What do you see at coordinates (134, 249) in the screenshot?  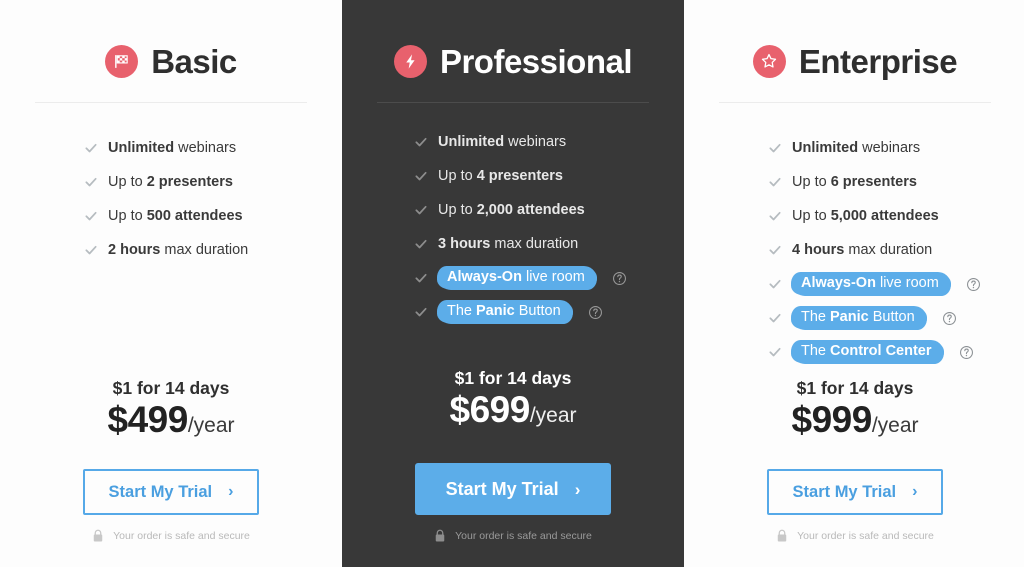 I see `feature-emphasis: 2 hours` at bounding box center [134, 249].